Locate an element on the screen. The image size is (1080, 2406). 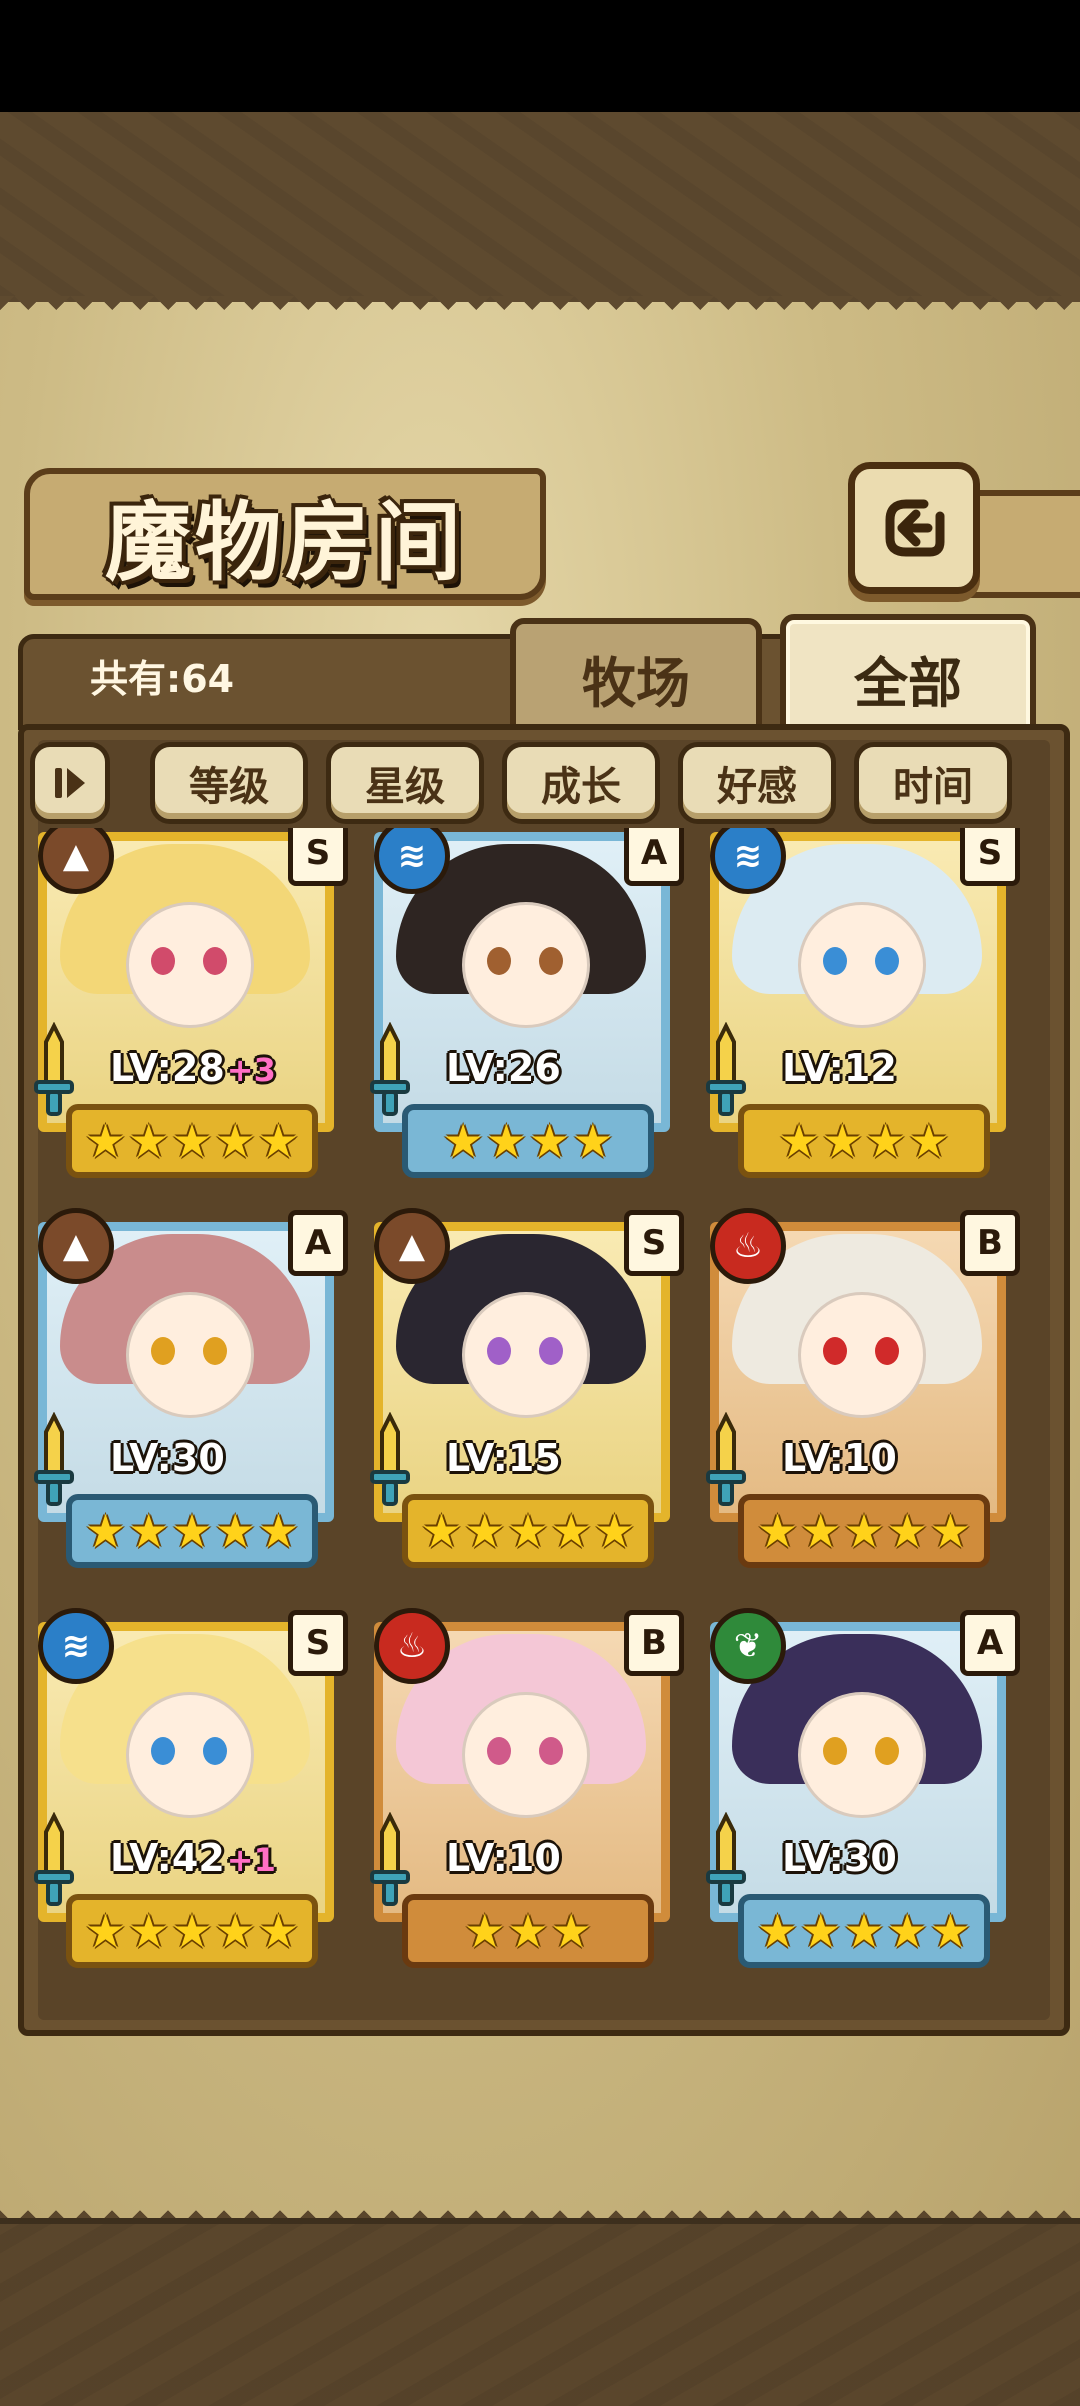
level-label: LV:28+3 is located at coordinates (193, 1068).